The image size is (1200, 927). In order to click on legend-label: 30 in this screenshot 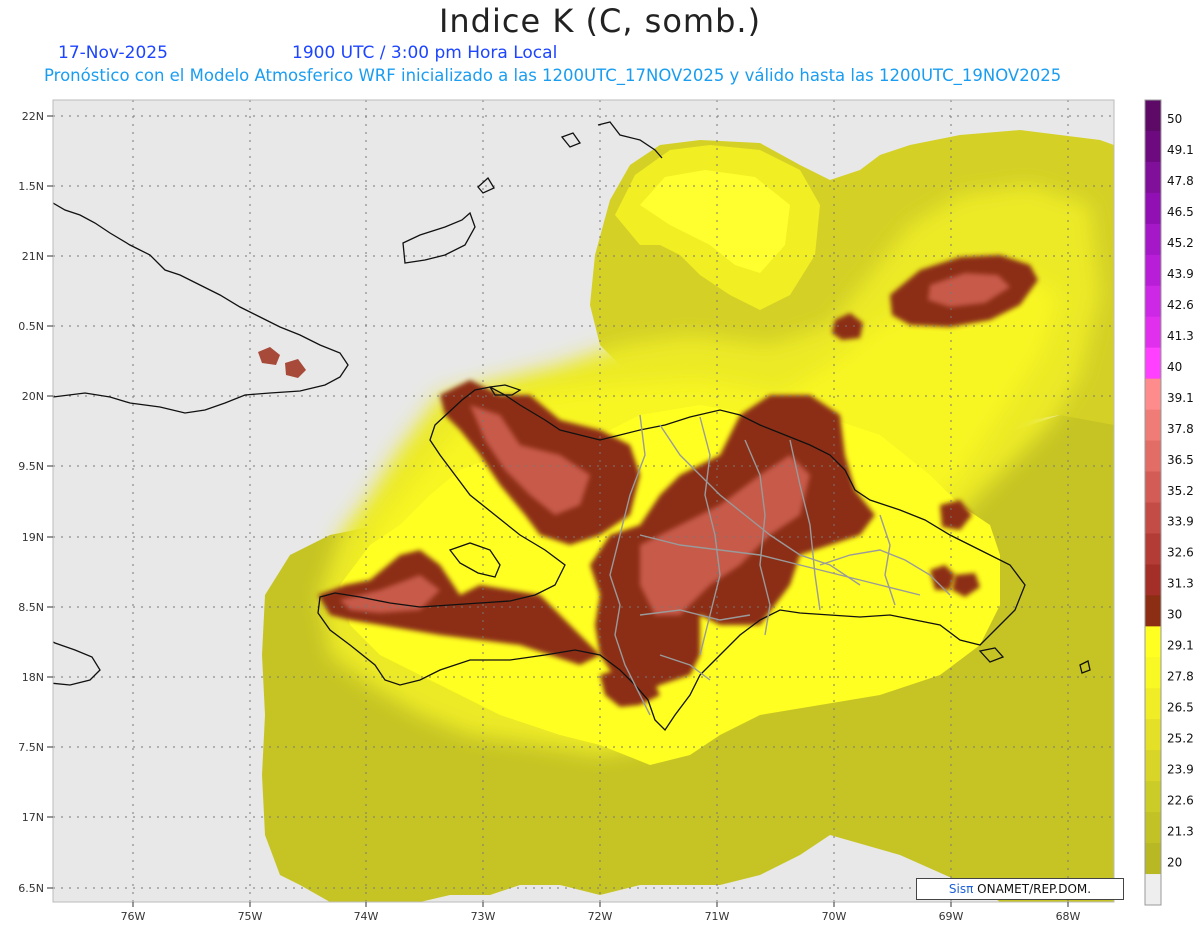, I will do `click(1174, 615)`.